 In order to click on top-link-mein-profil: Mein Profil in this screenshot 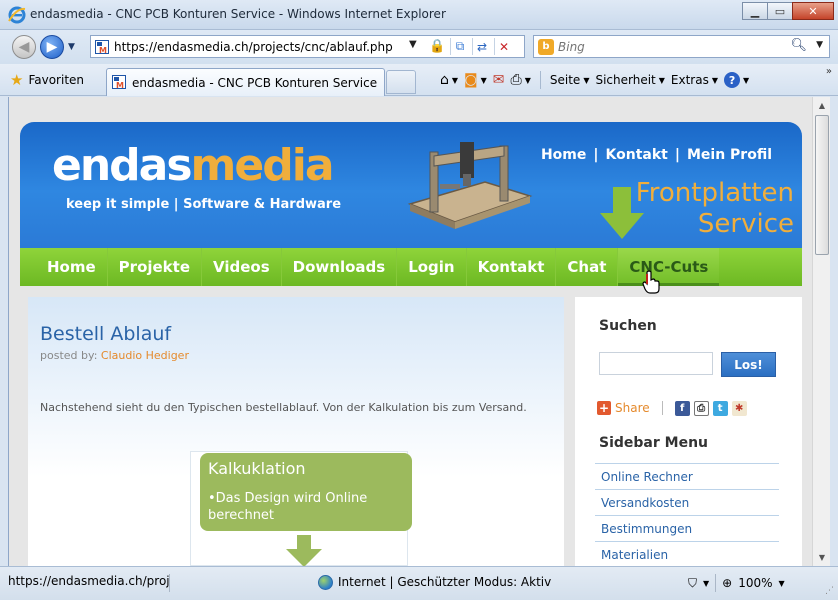, I will do `click(729, 155)`.